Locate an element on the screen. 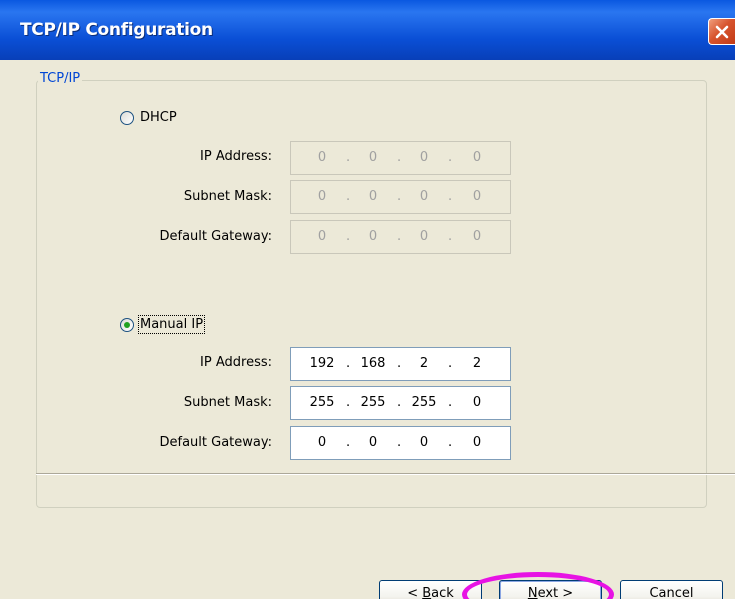 This screenshot has height=599, width=735. manual-subnet-label: Subnet Mask: is located at coordinates (227, 402).